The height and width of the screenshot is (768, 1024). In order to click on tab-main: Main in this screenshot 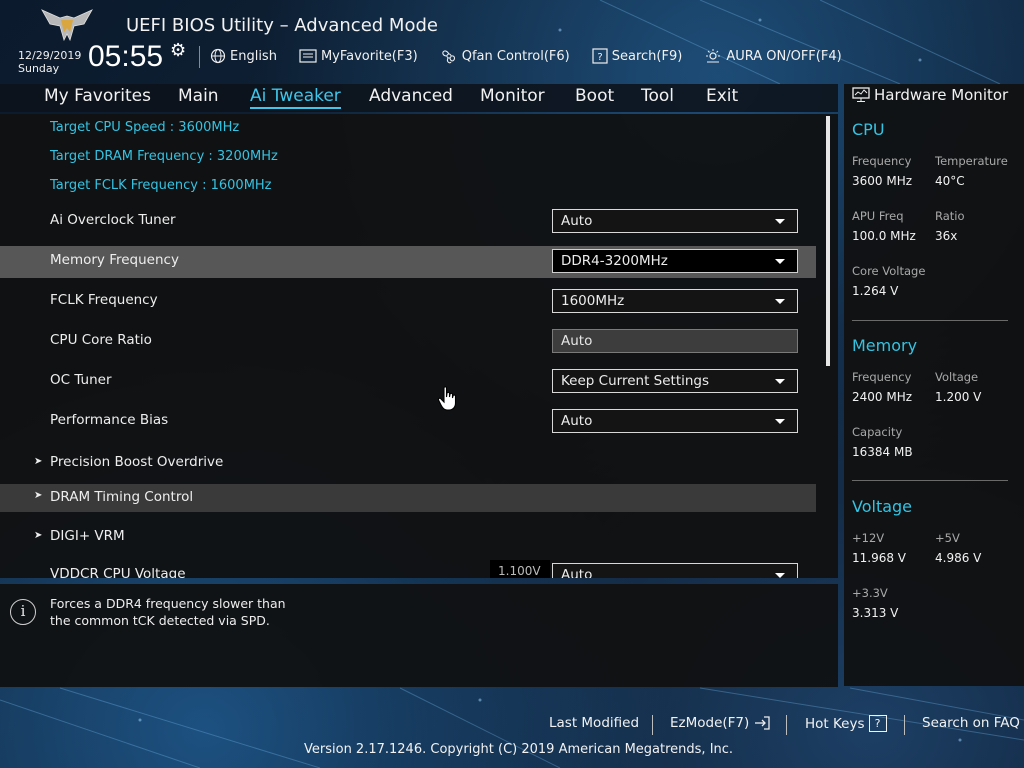, I will do `click(198, 98)`.